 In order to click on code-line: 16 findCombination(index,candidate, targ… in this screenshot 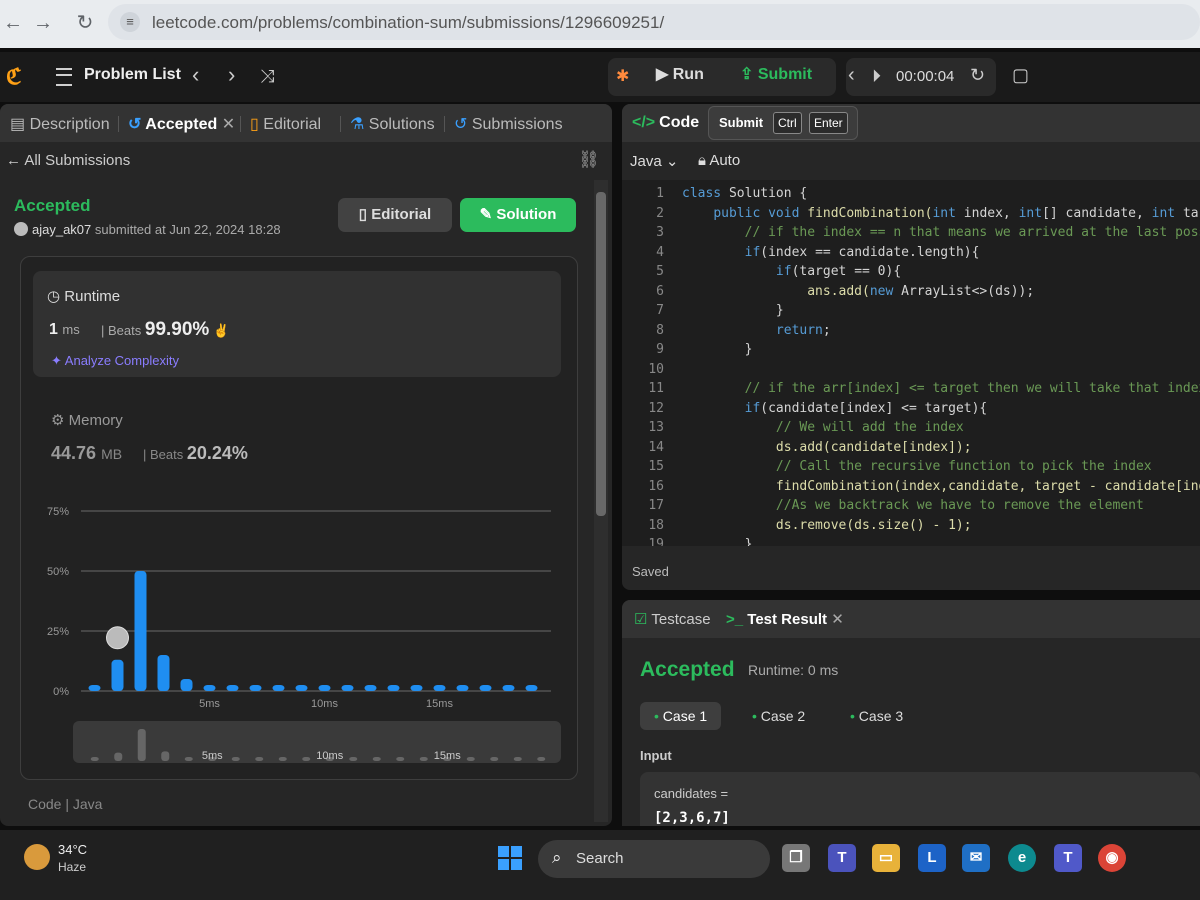, I will do `click(911, 486)`.